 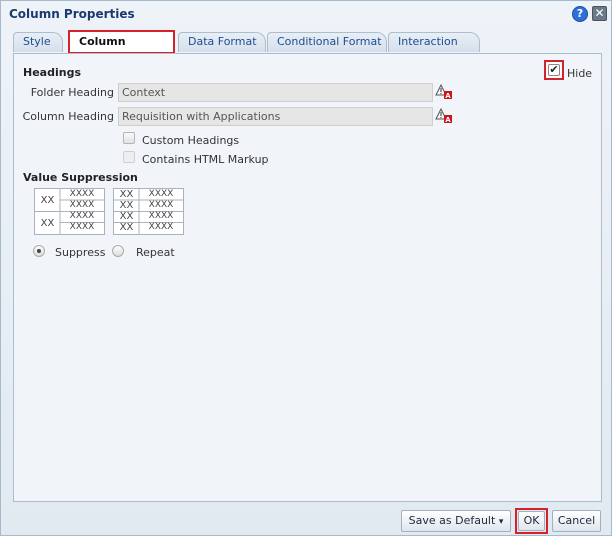 What do you see at coordinates (599, 13) in the screenshot?
I see `close-icon: ✕` at bounding box center [599, 13].